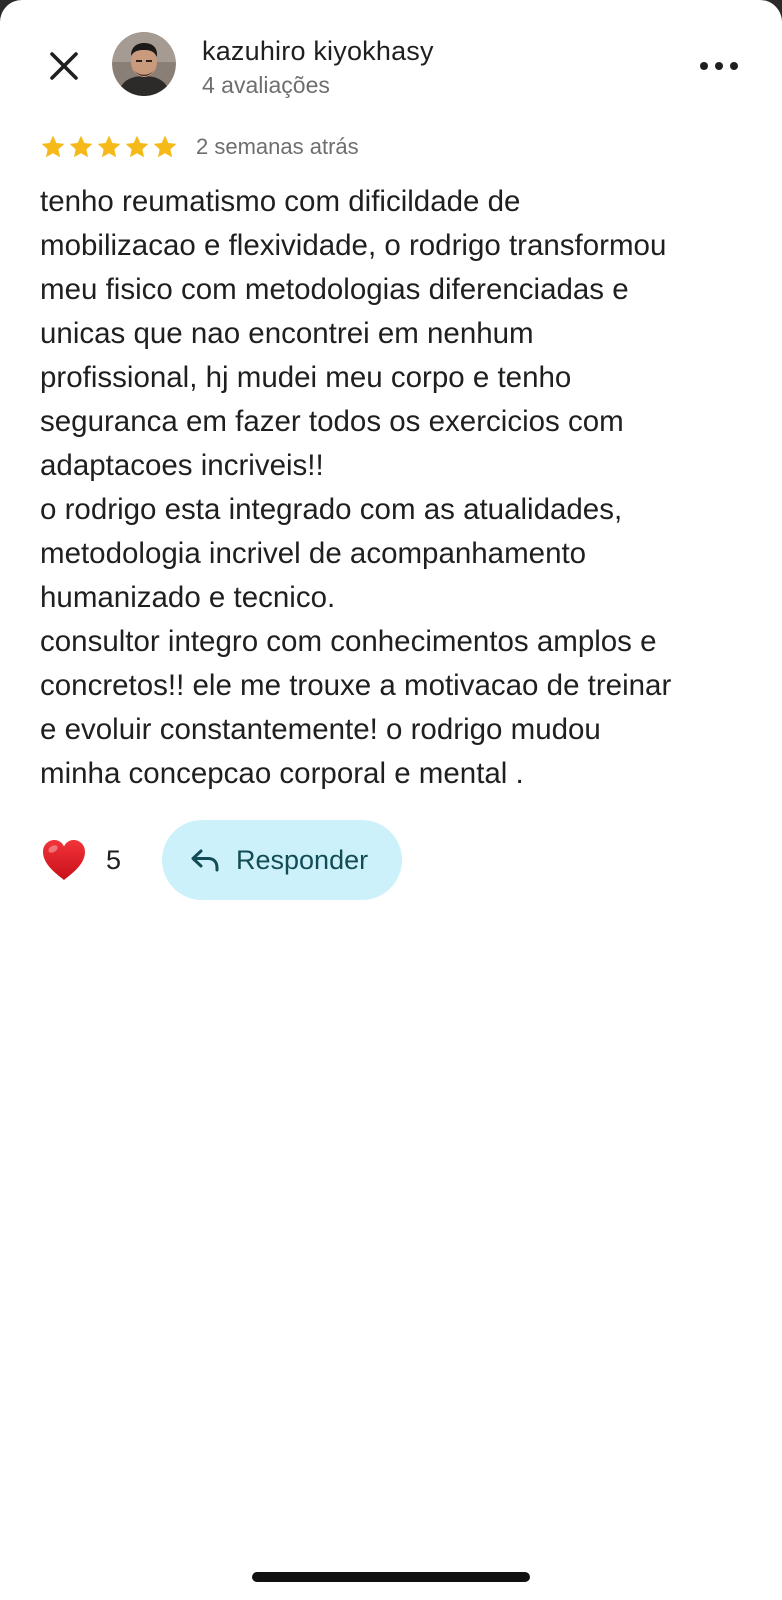 The height and width of the screenshot is (1600, 782). What do you see at coordinates (318, 51) in the screenshot?
I see `author-name: kazuhiro kiyokhasy` at bounding box center [318, 51].